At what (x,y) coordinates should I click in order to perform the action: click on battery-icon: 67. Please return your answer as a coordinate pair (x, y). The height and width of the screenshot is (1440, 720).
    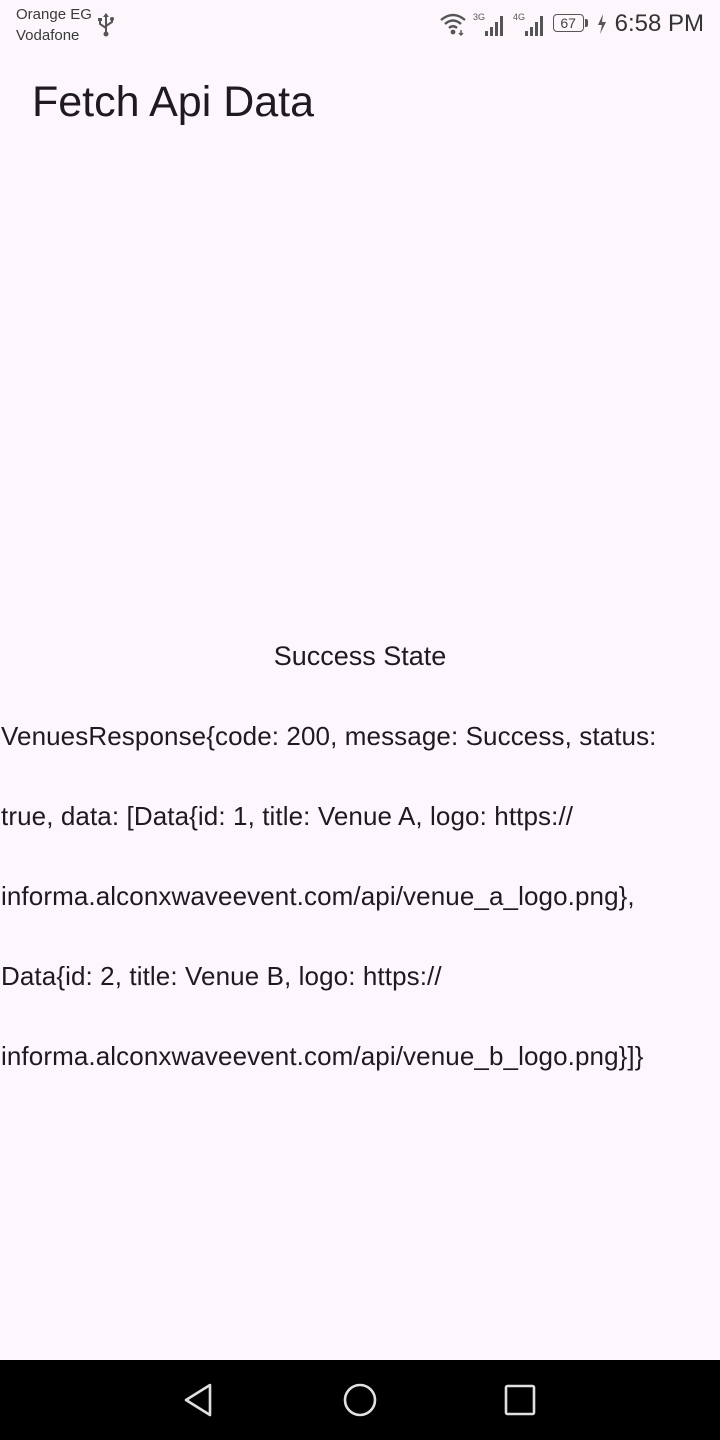
    Looking at the image, I should click on (571, 24).